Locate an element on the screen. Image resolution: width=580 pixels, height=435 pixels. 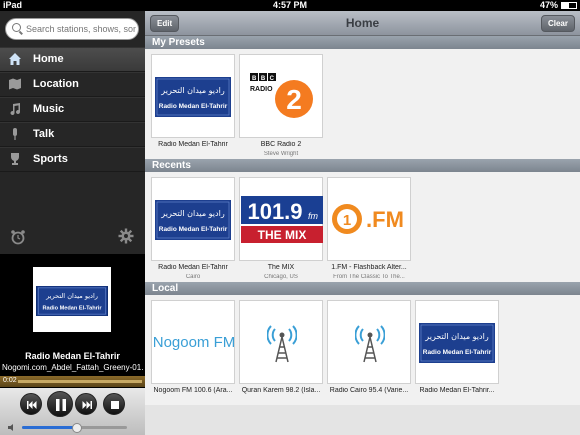
station-subtitle: Chicago, US is located at coordinates (281, 277).